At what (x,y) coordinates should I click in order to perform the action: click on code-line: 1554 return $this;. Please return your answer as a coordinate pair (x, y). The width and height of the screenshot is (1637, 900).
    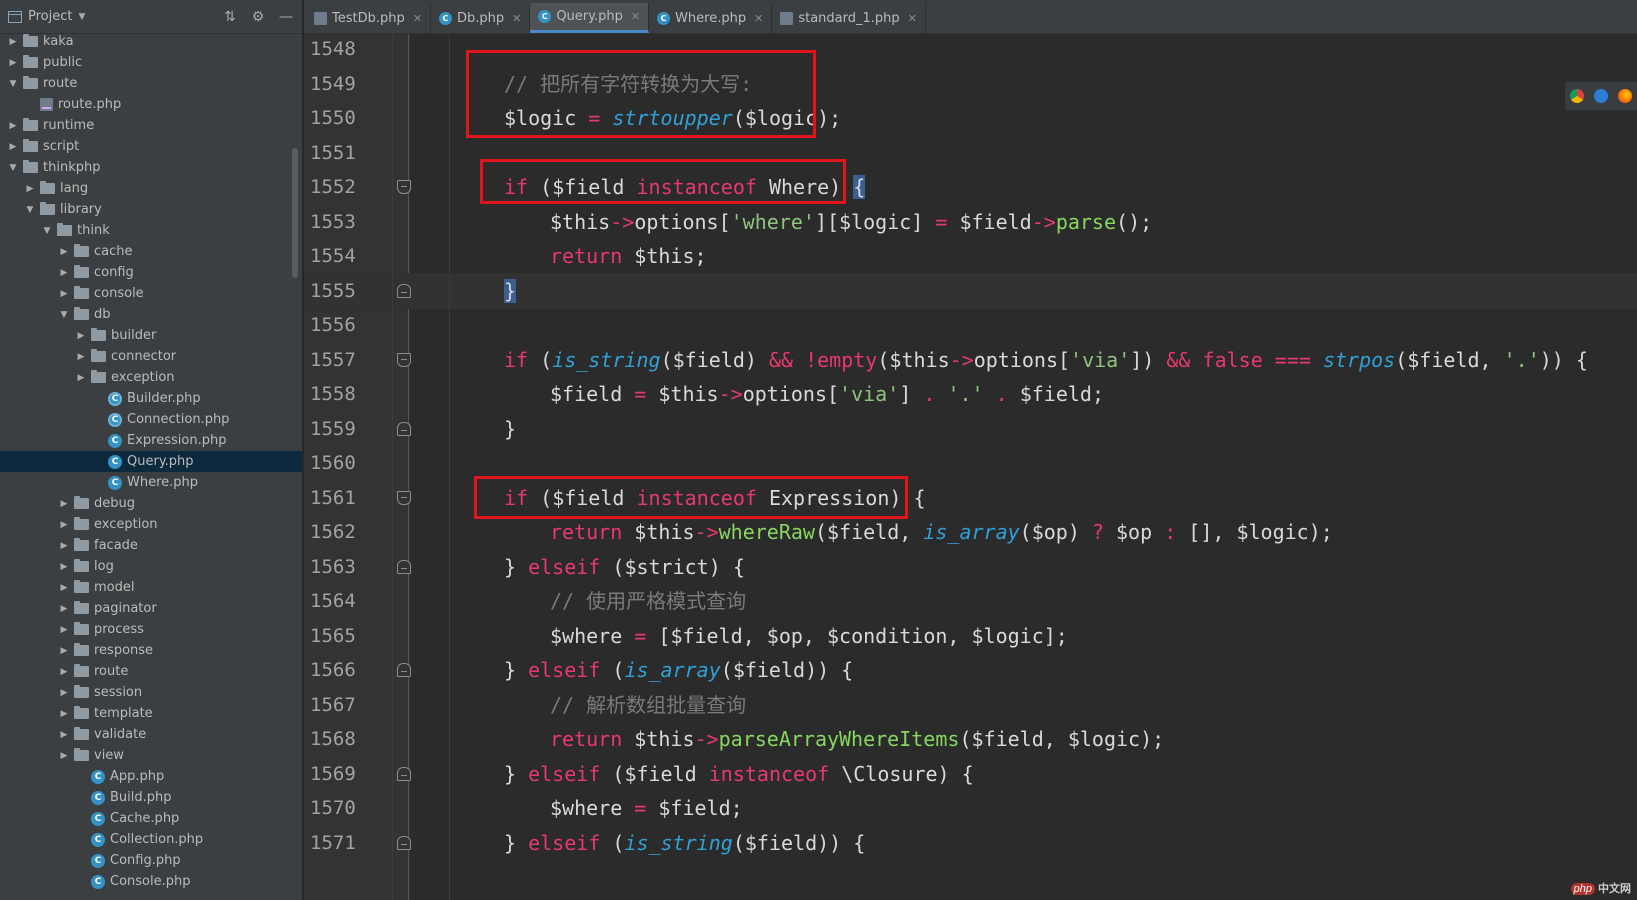
    Looking at the image, I should click on (970, 256).